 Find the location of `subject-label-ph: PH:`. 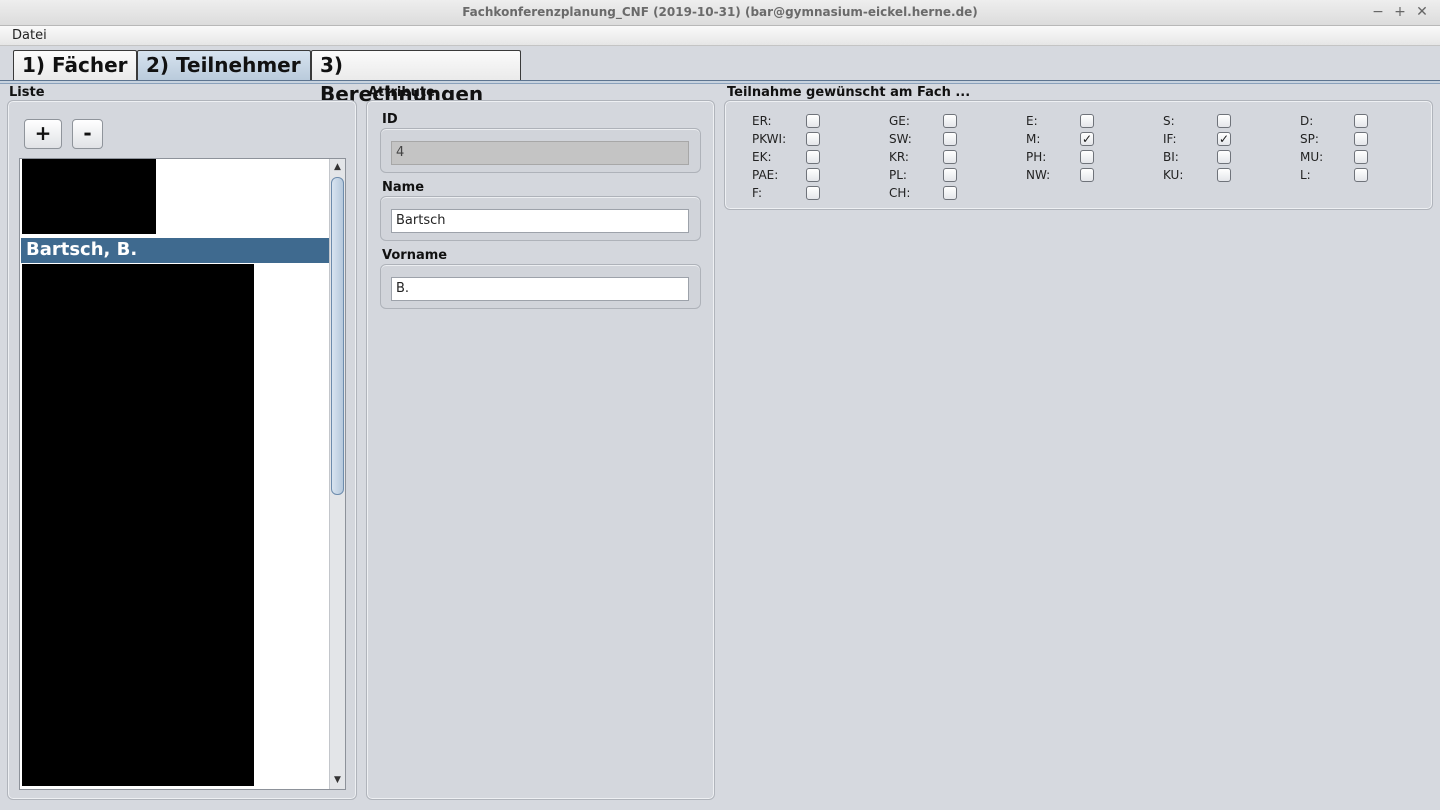

subject-label-ph: PH: is located at coordinates (1036, 157).